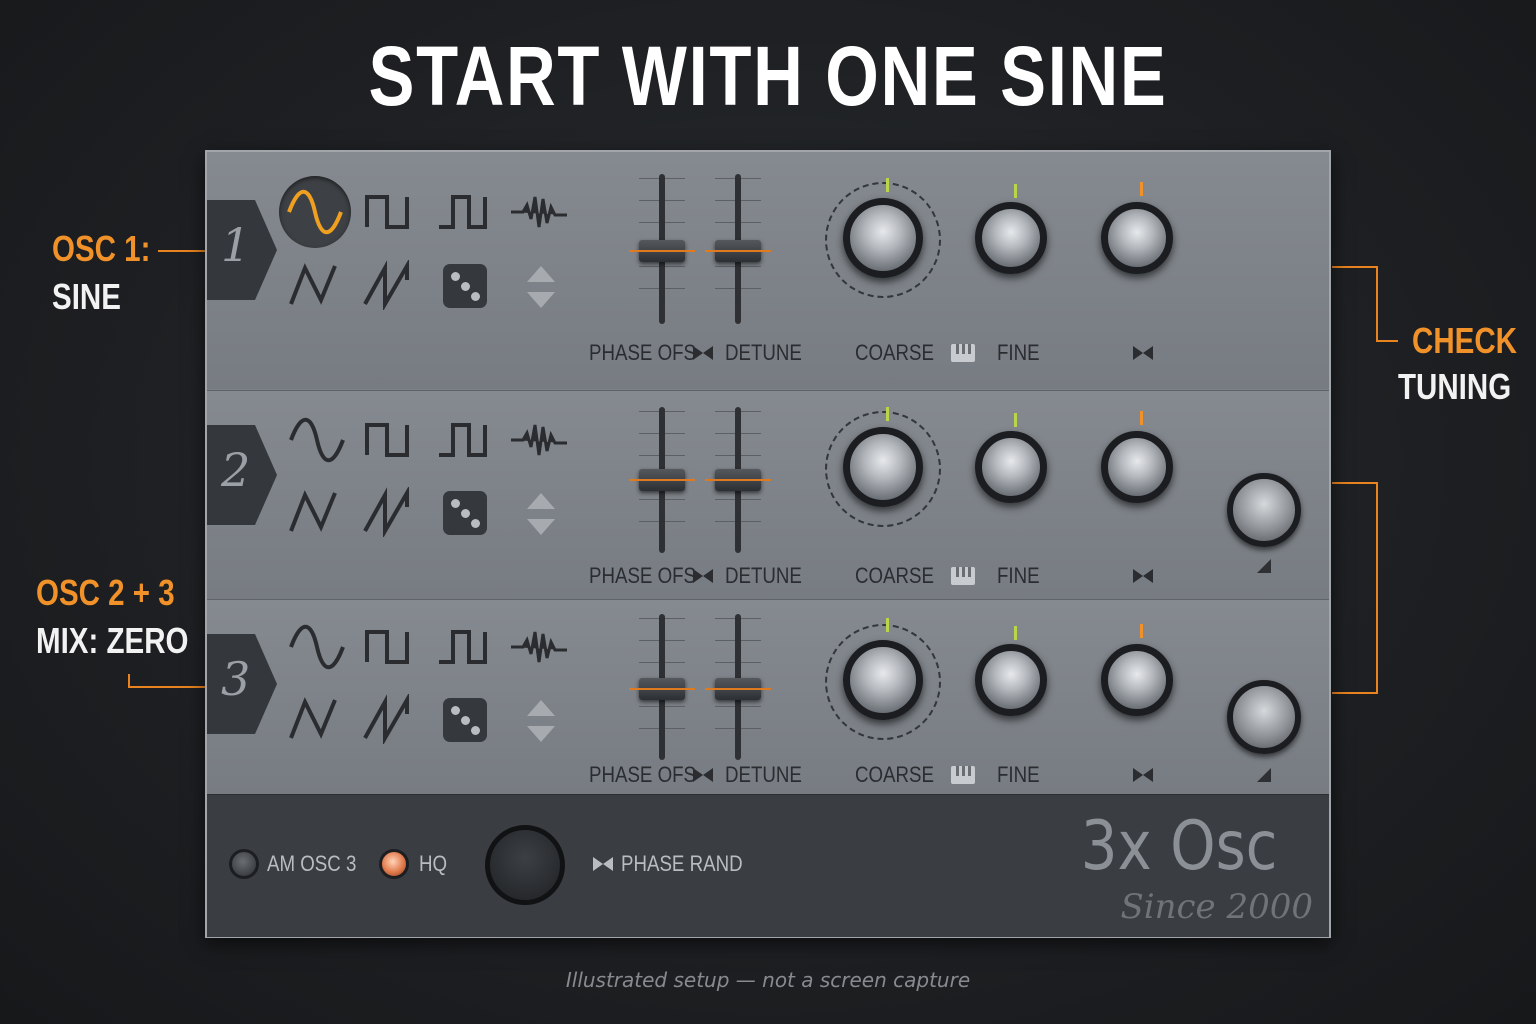 The image size is (1536, 1024). I want to click on page-heading: START WITH ONE SINE, so click(768, 76).